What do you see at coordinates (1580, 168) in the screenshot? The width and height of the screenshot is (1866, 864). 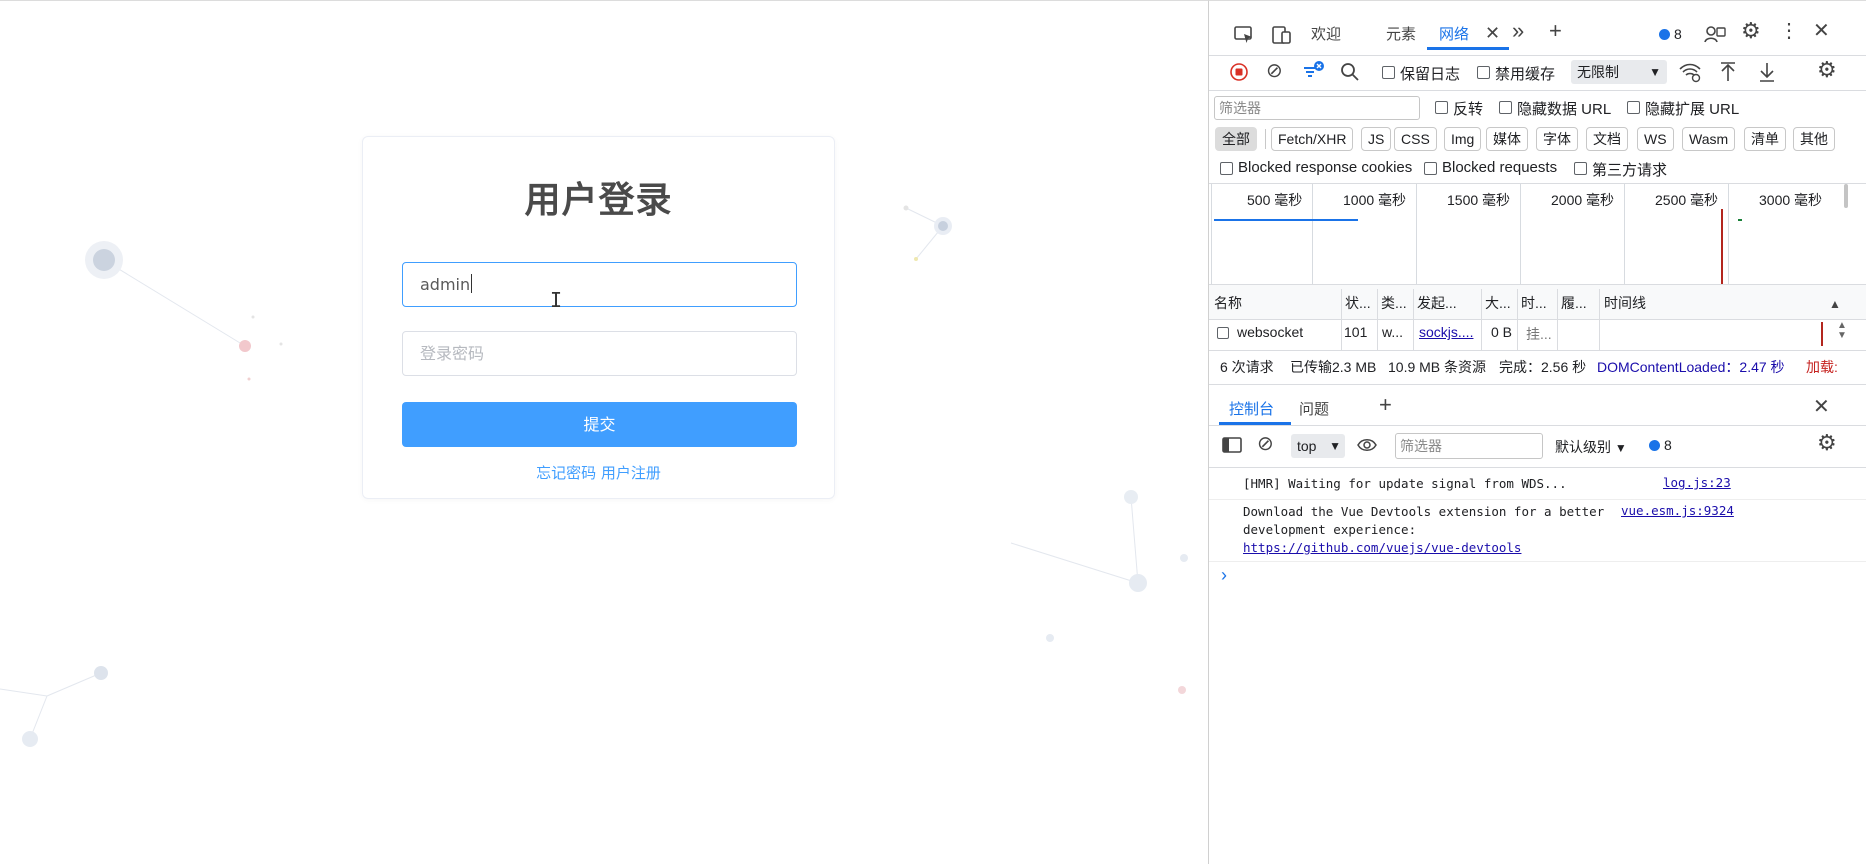 I see `third-party-checkbox` at bounding box center [1580, 168].